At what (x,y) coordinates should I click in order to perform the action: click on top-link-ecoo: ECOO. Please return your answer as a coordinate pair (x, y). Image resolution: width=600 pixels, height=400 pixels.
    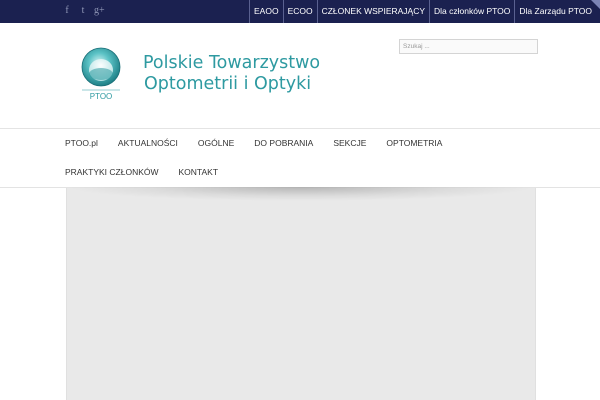
    Looking at the image, I should click on (299, 11).